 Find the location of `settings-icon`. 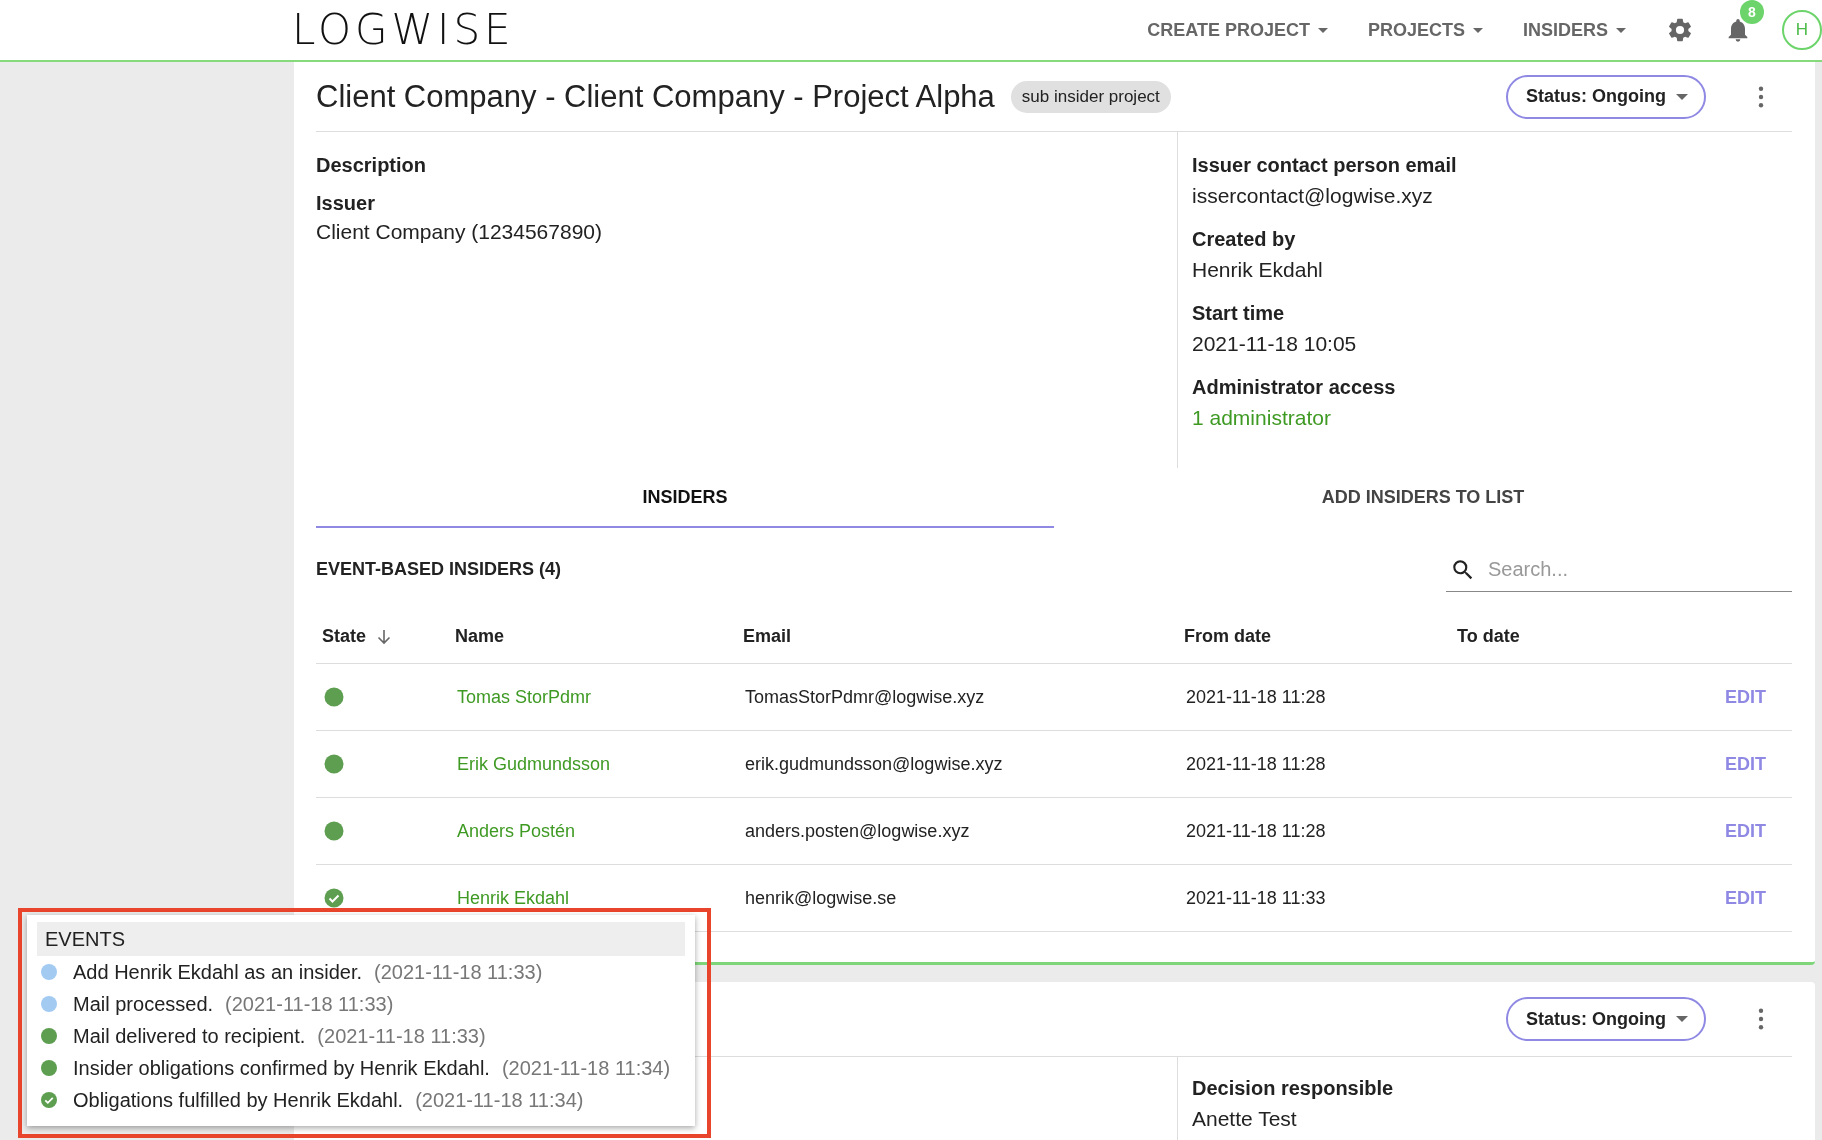

settings-icon is located at coordinates (1680, 30).